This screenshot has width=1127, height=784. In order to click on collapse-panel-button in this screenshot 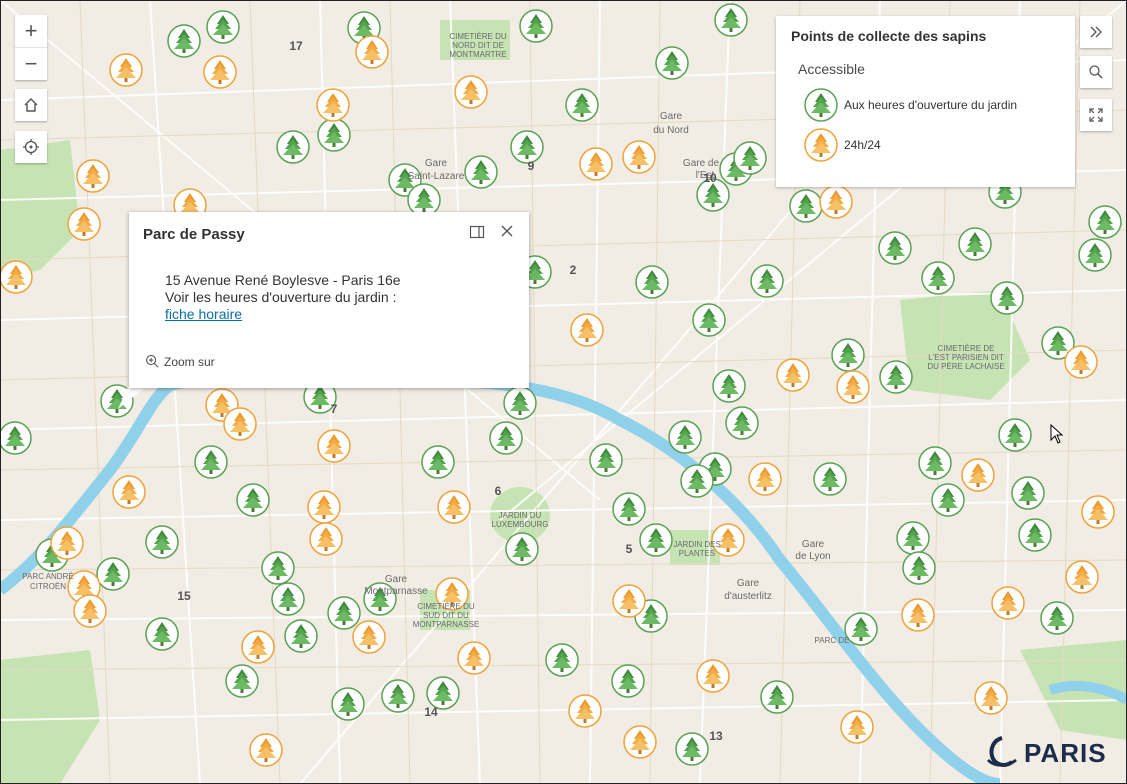, I will do `click(1096, 32)`.